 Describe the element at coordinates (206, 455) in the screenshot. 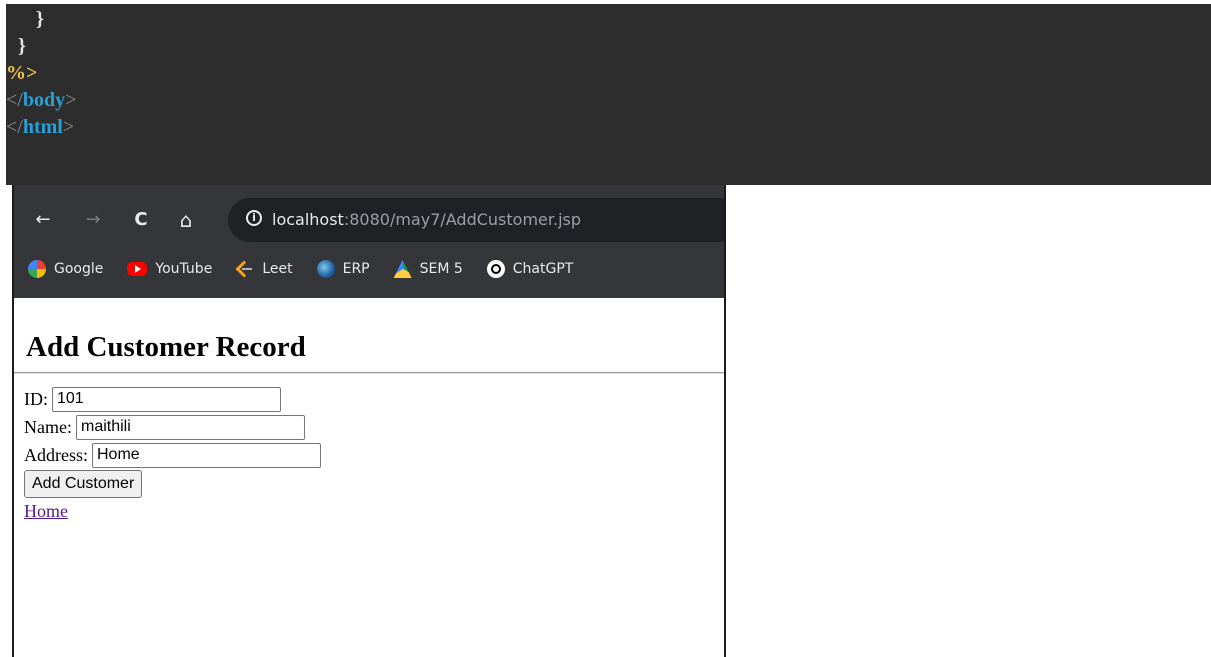

I see `address-input` at that location.